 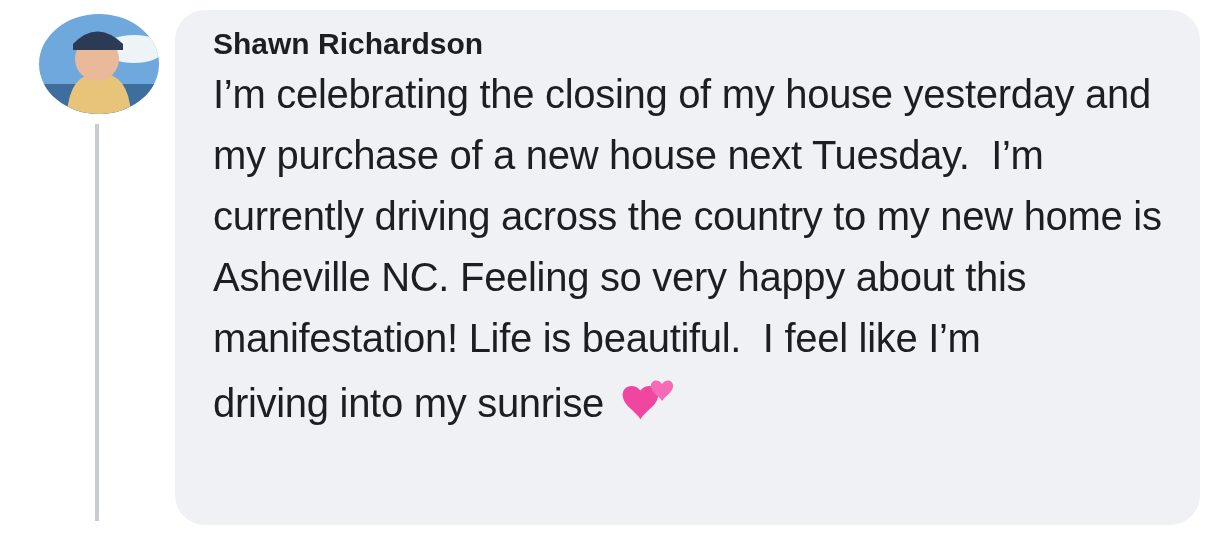 I want to click on comment-text: driving into my sunrise, so click(x=409, y=403).